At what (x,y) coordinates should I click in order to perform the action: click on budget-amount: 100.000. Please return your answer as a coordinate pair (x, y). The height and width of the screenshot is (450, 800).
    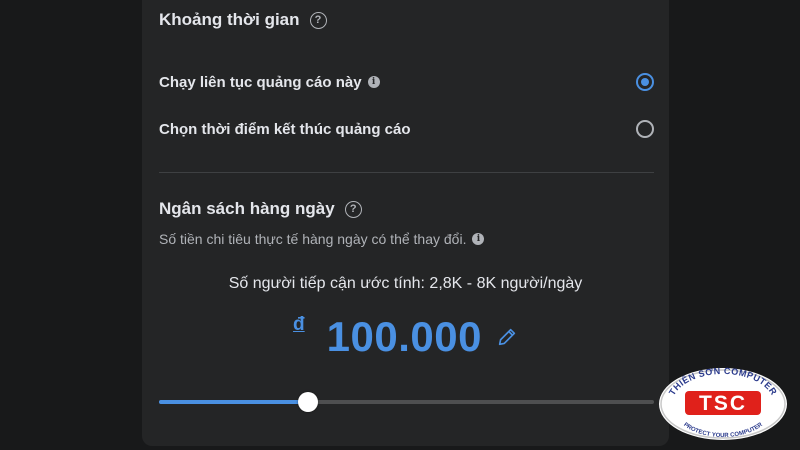
    Looking at the image, I should click on (404, 336).